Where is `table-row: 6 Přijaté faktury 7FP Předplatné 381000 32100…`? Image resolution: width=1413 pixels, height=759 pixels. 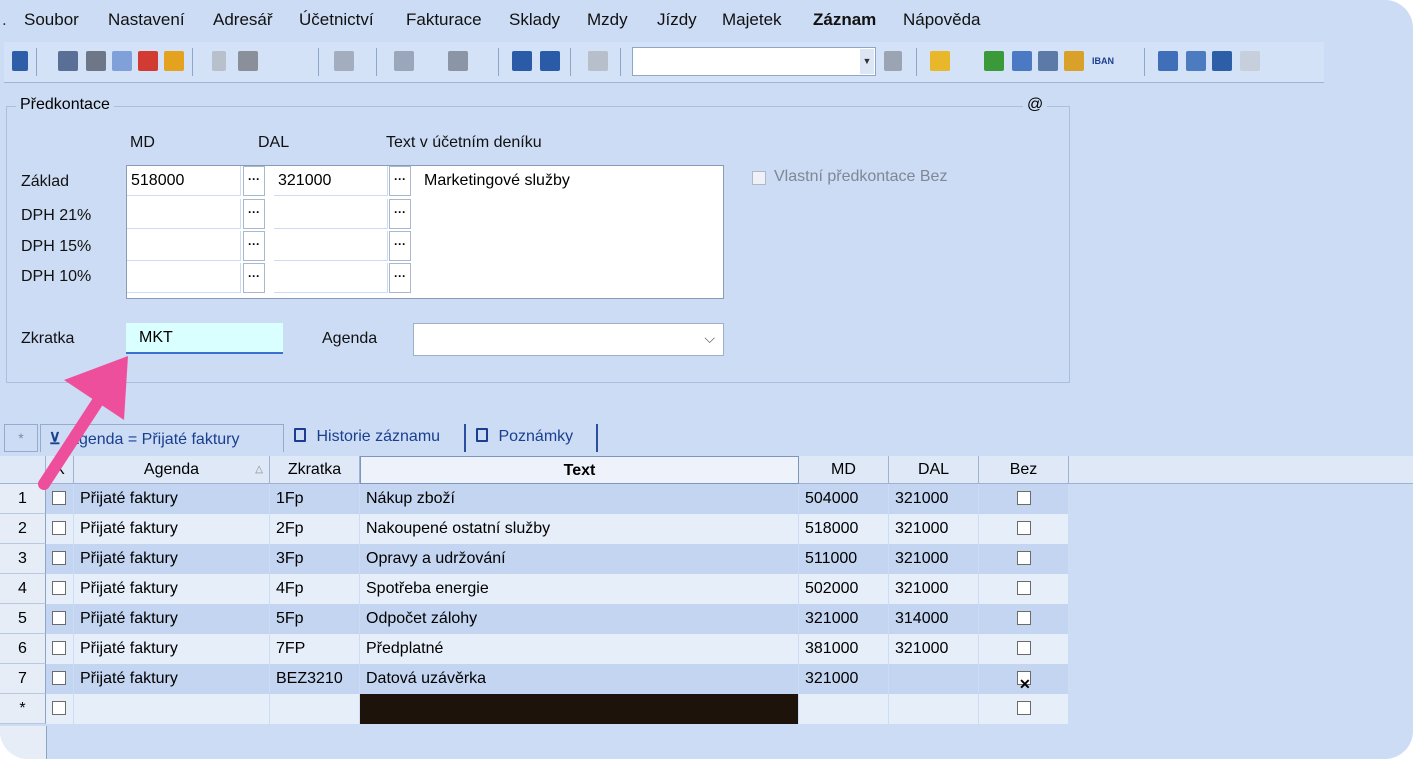
table-row: 6 Přijaté faktury 7FP Předplatné 381000 32100… is located at coordinates (534, 649).